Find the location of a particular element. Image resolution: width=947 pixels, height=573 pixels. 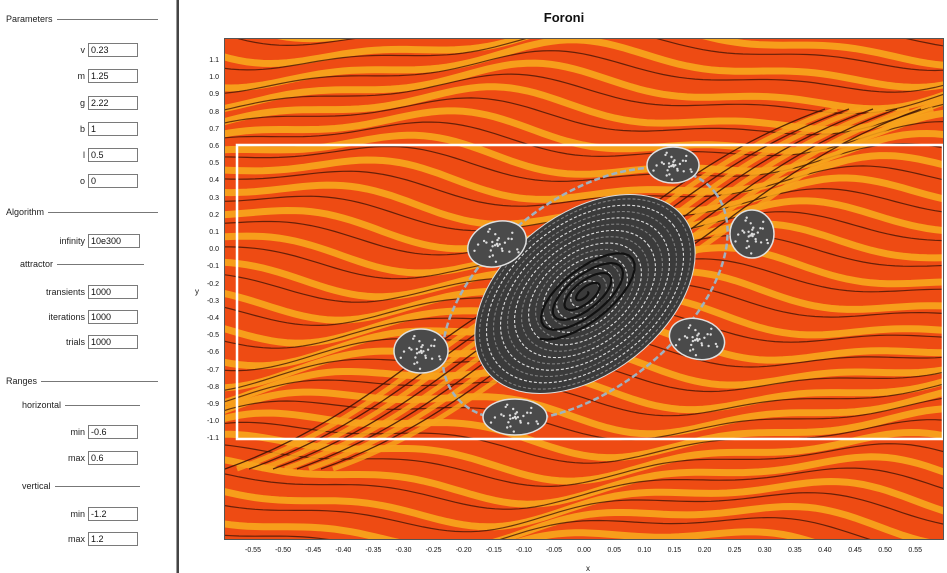

param-o-input is located at coordinates (113, 181).